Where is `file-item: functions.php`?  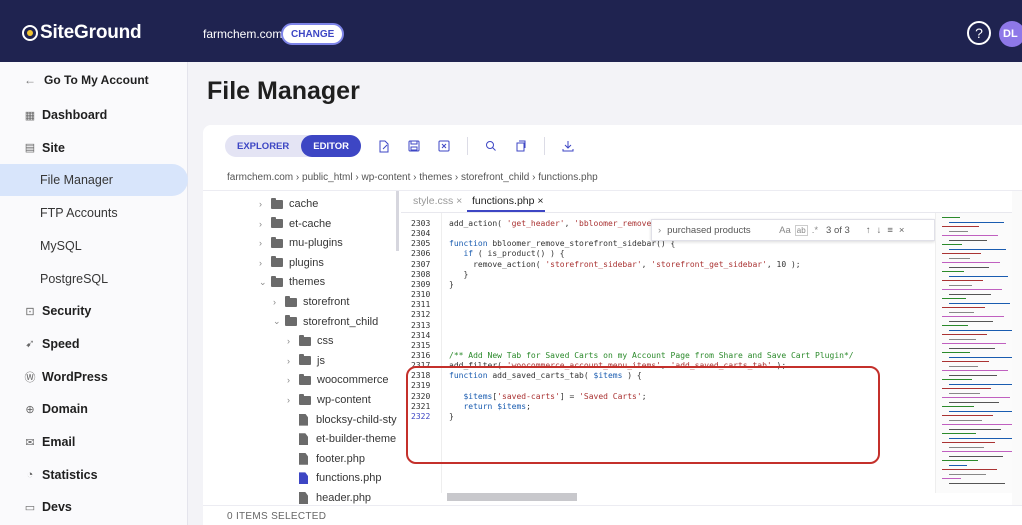 file-item: functions.php is located at coordinates (334, 478).